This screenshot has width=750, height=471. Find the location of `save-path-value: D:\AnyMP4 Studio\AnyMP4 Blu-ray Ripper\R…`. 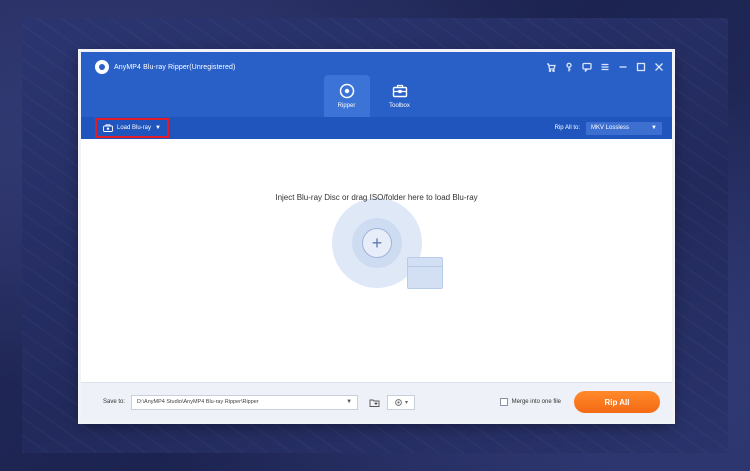

save-path-value: D:\AnyMP4 Studio\AnyMP4 Blu-ray Ripper\R… is located at coordinates (198, 402).